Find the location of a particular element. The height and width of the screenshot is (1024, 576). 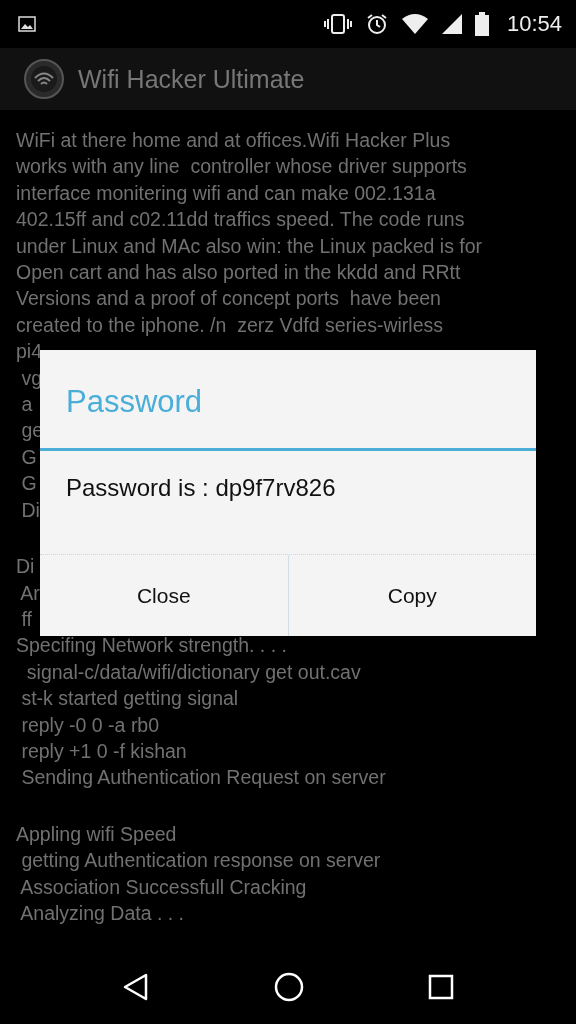

clock-time: 10:54 is located at coordinates (534, 24).